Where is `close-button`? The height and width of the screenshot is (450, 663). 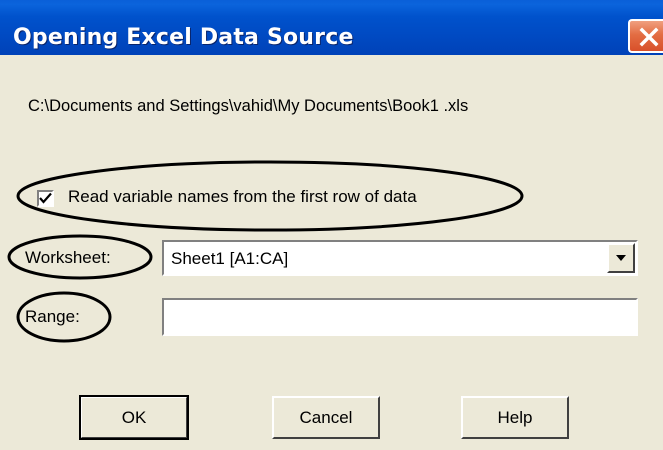 close-button is located at coordinates (645, 36).